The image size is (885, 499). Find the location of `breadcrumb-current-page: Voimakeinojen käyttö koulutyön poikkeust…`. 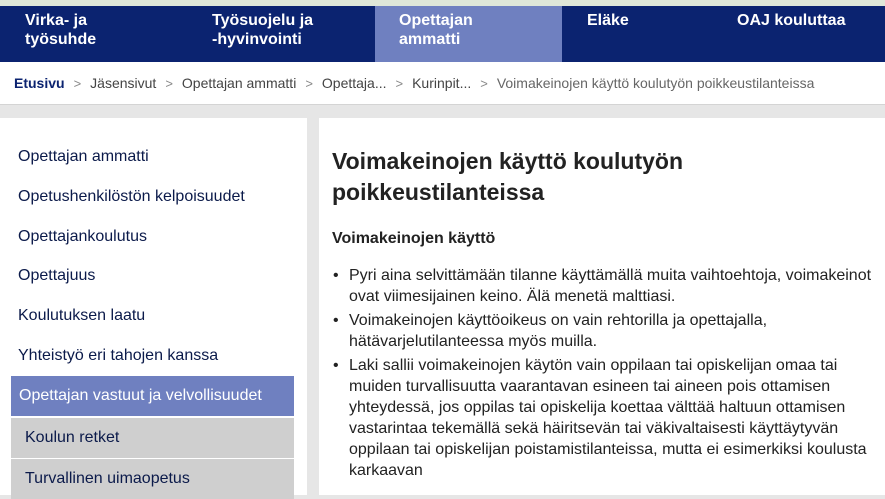

breadcrumb-current-page: Voimakeinojen käyttö koulutyön poikkeust… is located at coordinates (655, 83).